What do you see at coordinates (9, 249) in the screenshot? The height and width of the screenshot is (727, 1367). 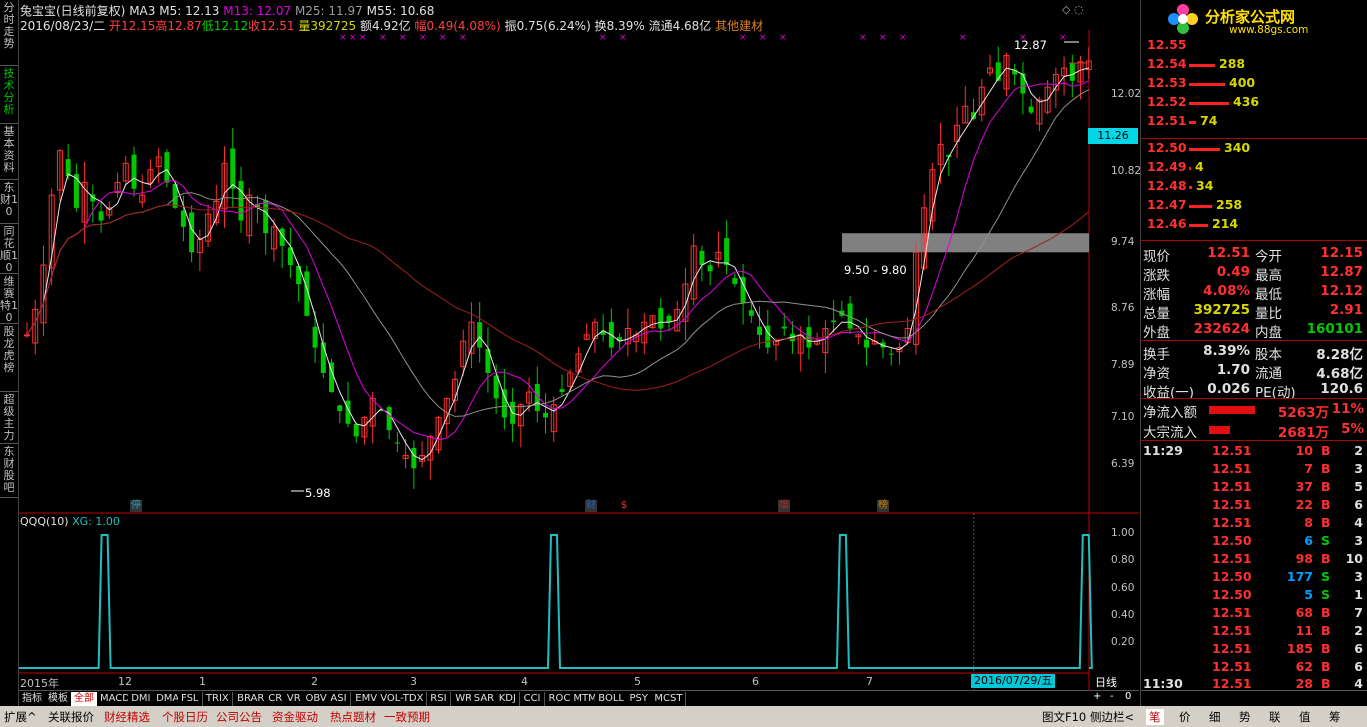 I see `left-tab-4: 同花顺10` at bounding box center [9, 249].